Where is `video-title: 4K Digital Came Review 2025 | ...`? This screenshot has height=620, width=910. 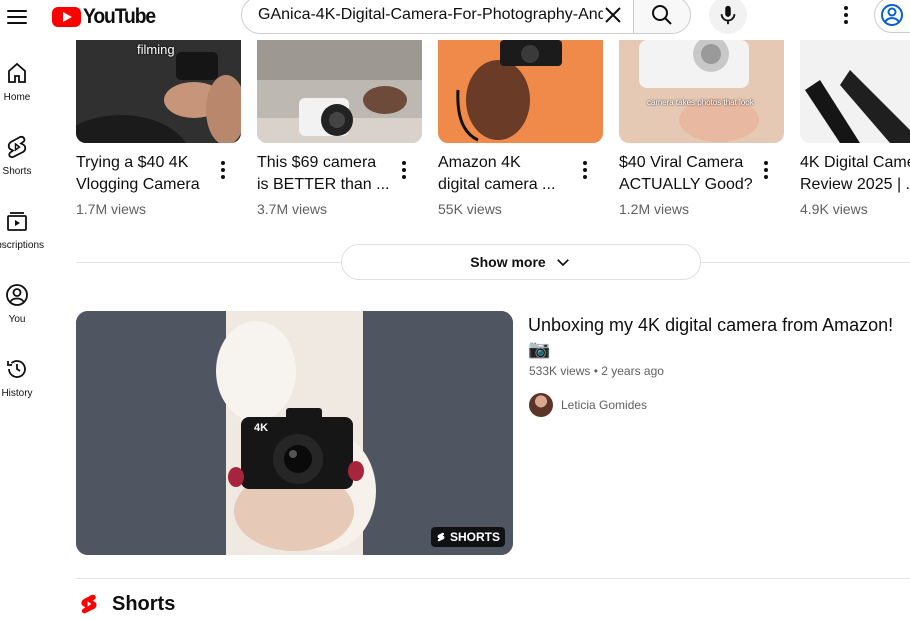
video-title: 4K Digital Came Review 2025 | ... is located at coordinates (855, 174).